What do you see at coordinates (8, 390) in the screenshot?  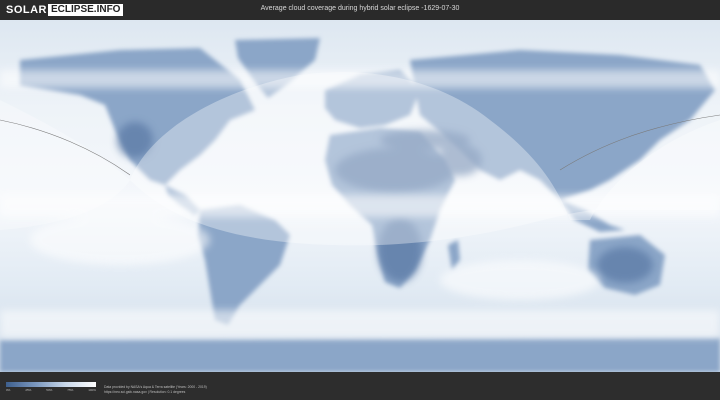 I see `legend-tick: 0%` at bounding box center [8, 390].